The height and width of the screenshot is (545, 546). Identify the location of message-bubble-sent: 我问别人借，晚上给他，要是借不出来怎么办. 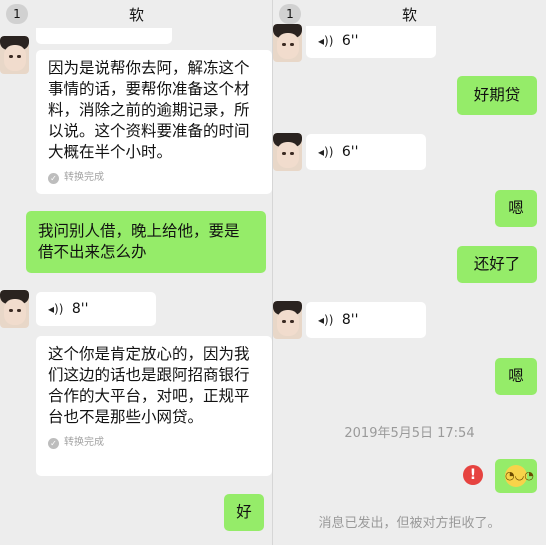
(146, 242).